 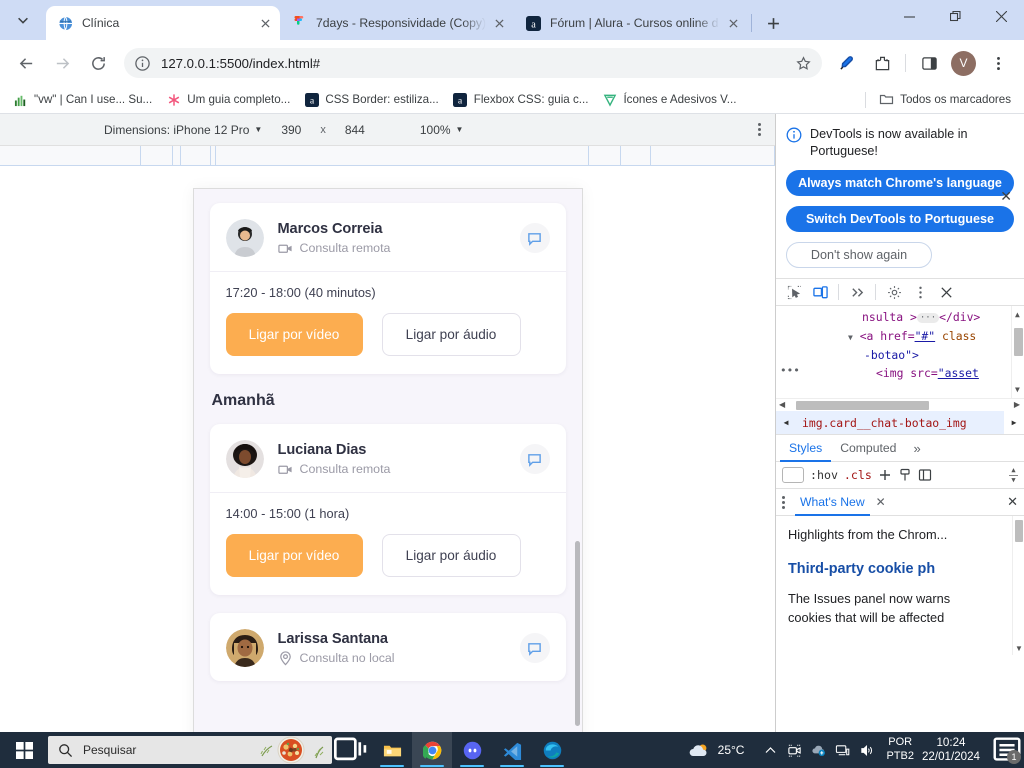 What do you see at coordinates (1018, 585) in the screenshot?
I see `whatsnew-scrollbar: ▼` at bounding box center [1018, 585].